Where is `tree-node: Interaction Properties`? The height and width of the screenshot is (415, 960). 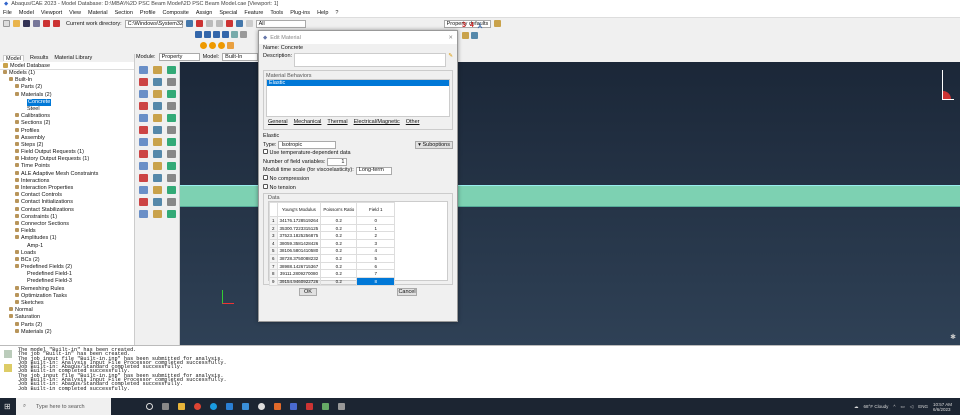 tree-node: Interaction Properties is located at coordinates (68, 188).